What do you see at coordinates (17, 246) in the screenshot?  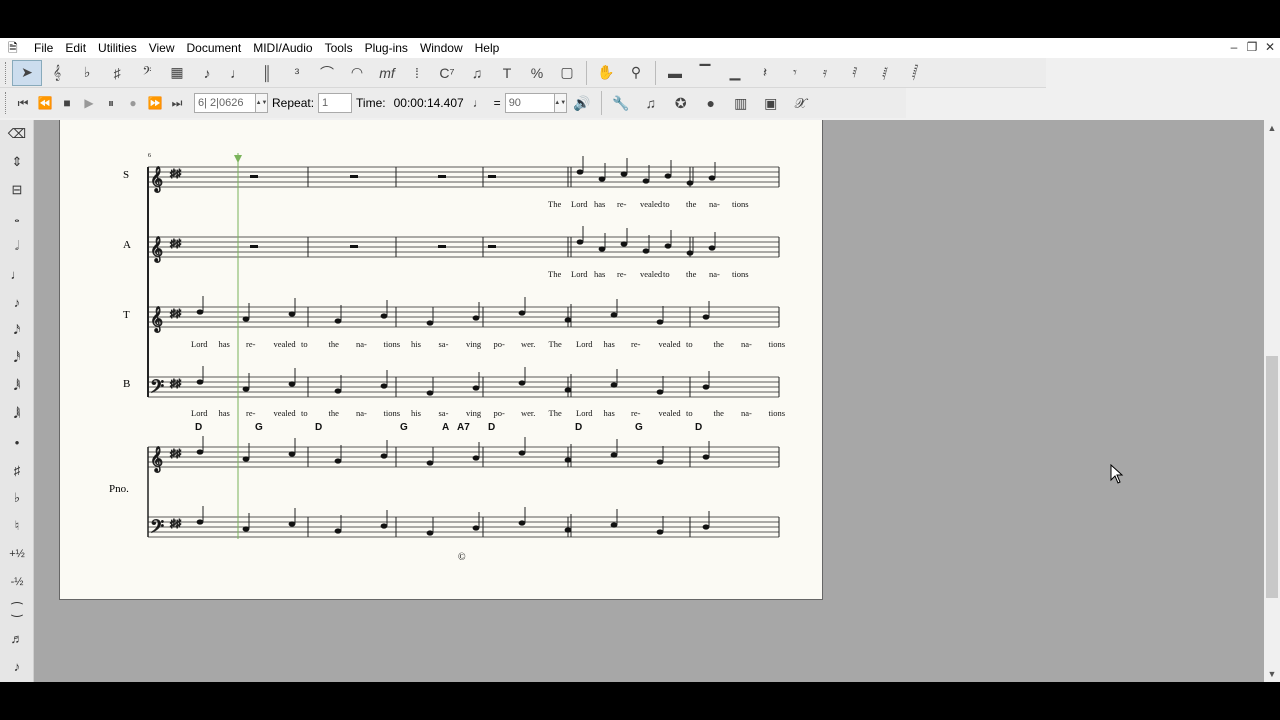 I see `half-note-icon: 𝅗𝅥` at bounding box center [17, 246].